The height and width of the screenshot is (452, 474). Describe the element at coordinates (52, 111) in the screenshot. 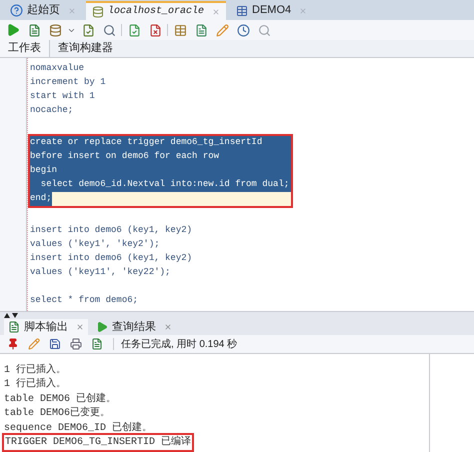

I see `code-line: nocache;` at that location.